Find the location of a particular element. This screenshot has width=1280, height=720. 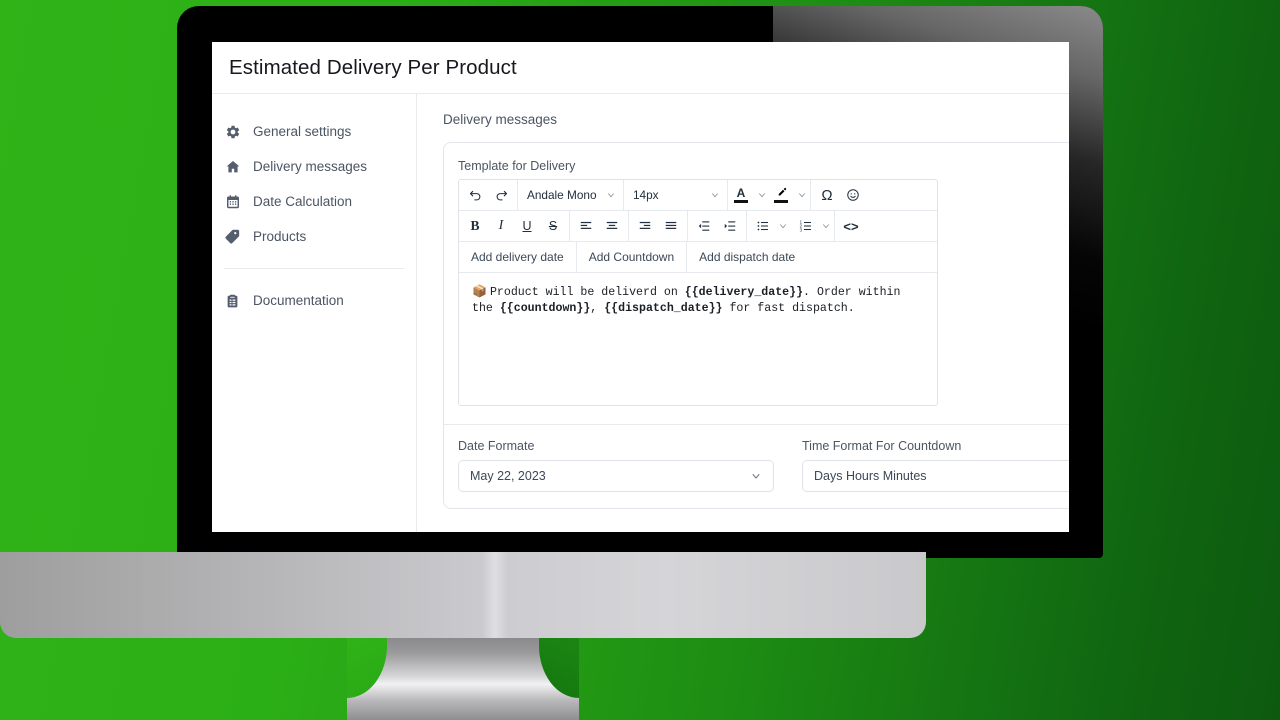

time-format-label: Time Format For Countdown is located at coordinates (882, 446).